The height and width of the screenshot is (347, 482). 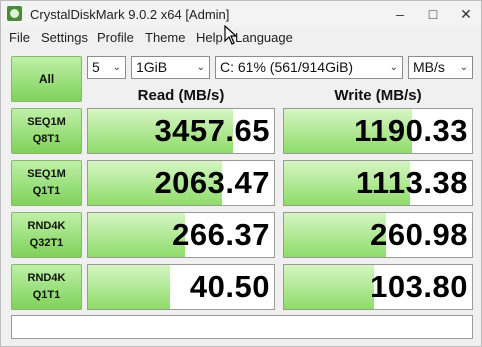 I want to click on test-size-select: 1GiB ⌄, so click(x=170, y=67).